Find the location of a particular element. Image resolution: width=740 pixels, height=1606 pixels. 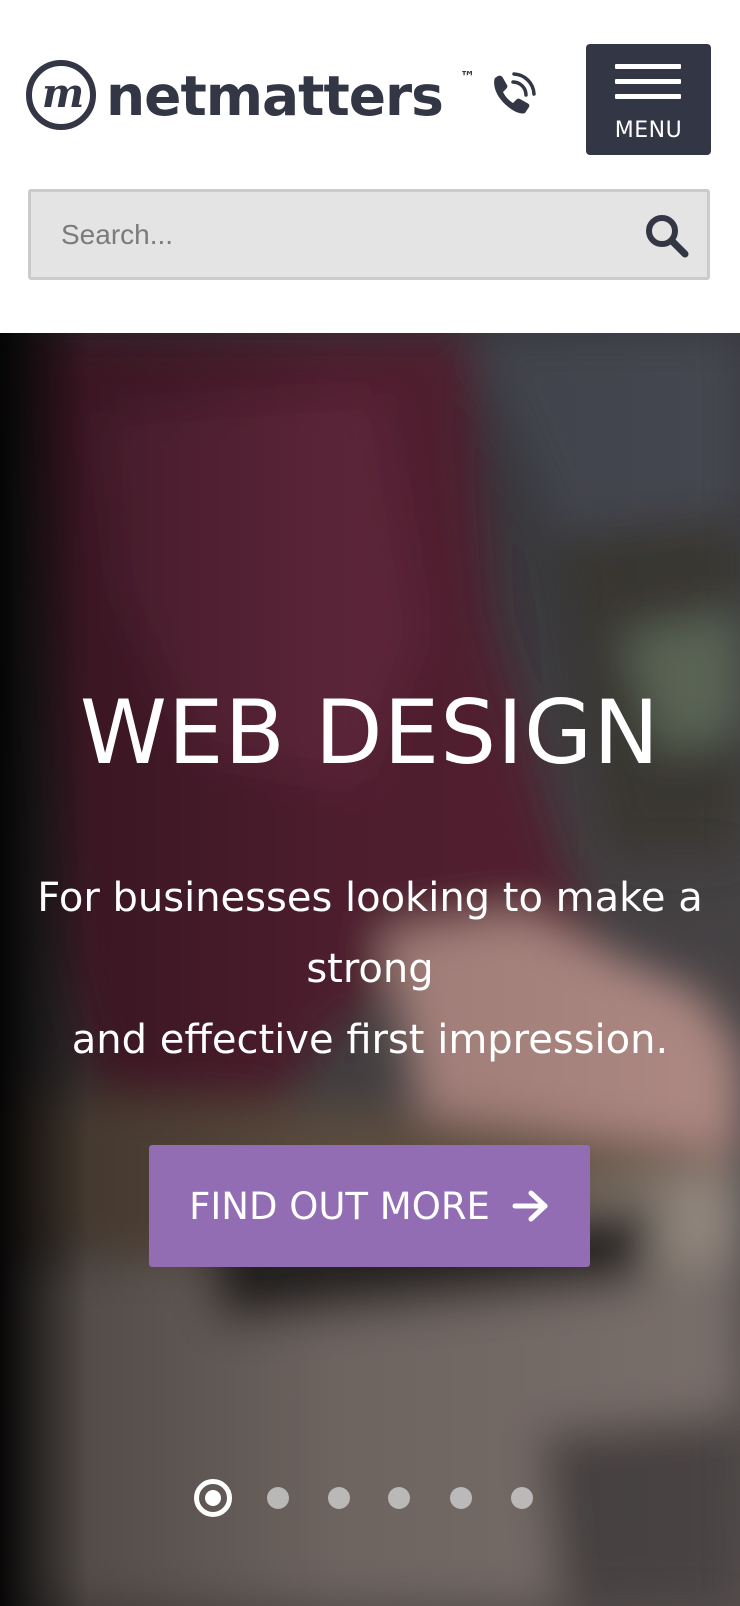

search-input is located at coordinates (341, 234).